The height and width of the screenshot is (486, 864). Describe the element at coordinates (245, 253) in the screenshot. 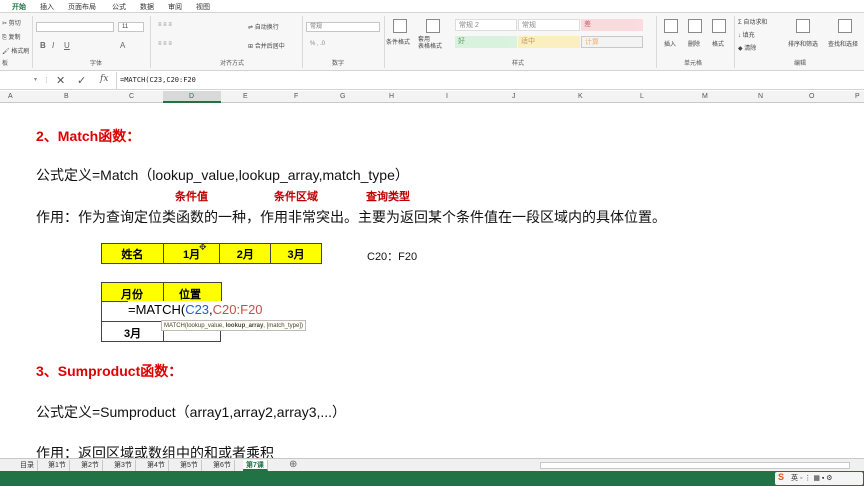

I see `table-cell: 2月` at that location.